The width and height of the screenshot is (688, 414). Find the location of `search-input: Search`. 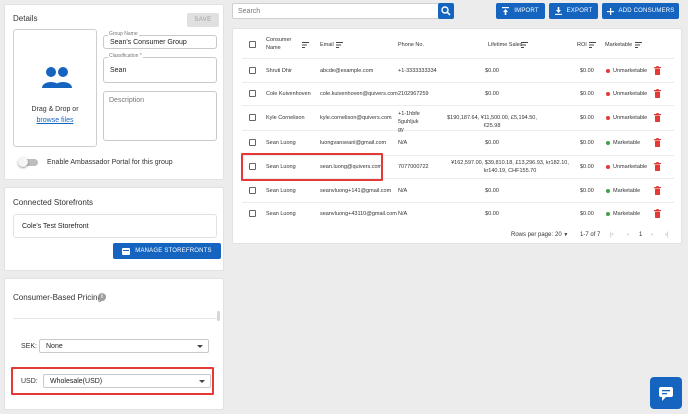

search-input: Search is located at coordinates (249, 11).